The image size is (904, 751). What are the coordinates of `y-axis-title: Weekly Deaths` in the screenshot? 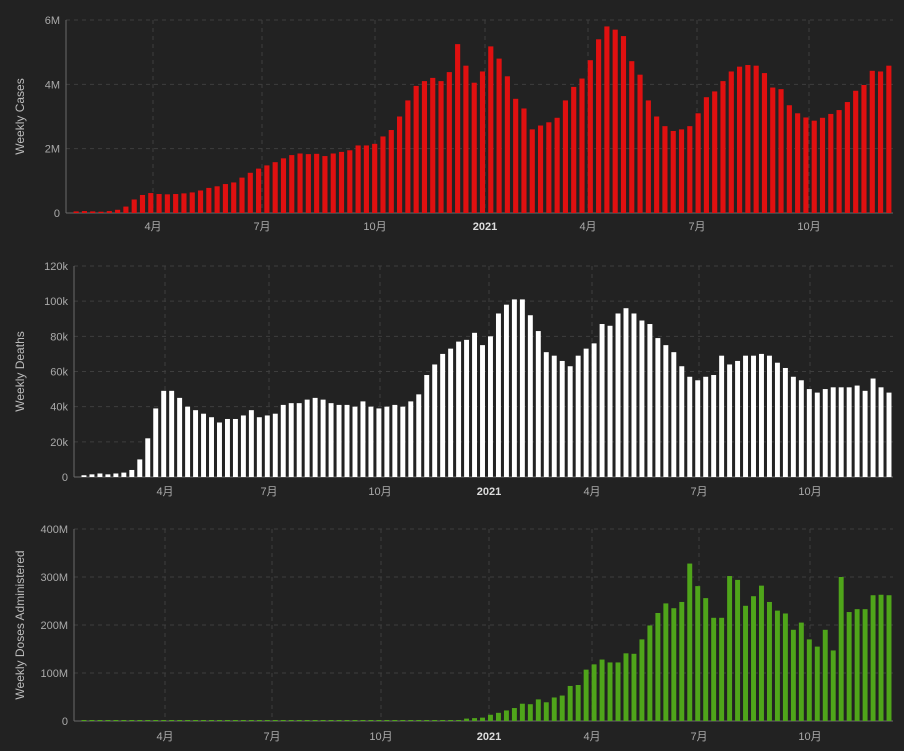 It's located at (20, 371).